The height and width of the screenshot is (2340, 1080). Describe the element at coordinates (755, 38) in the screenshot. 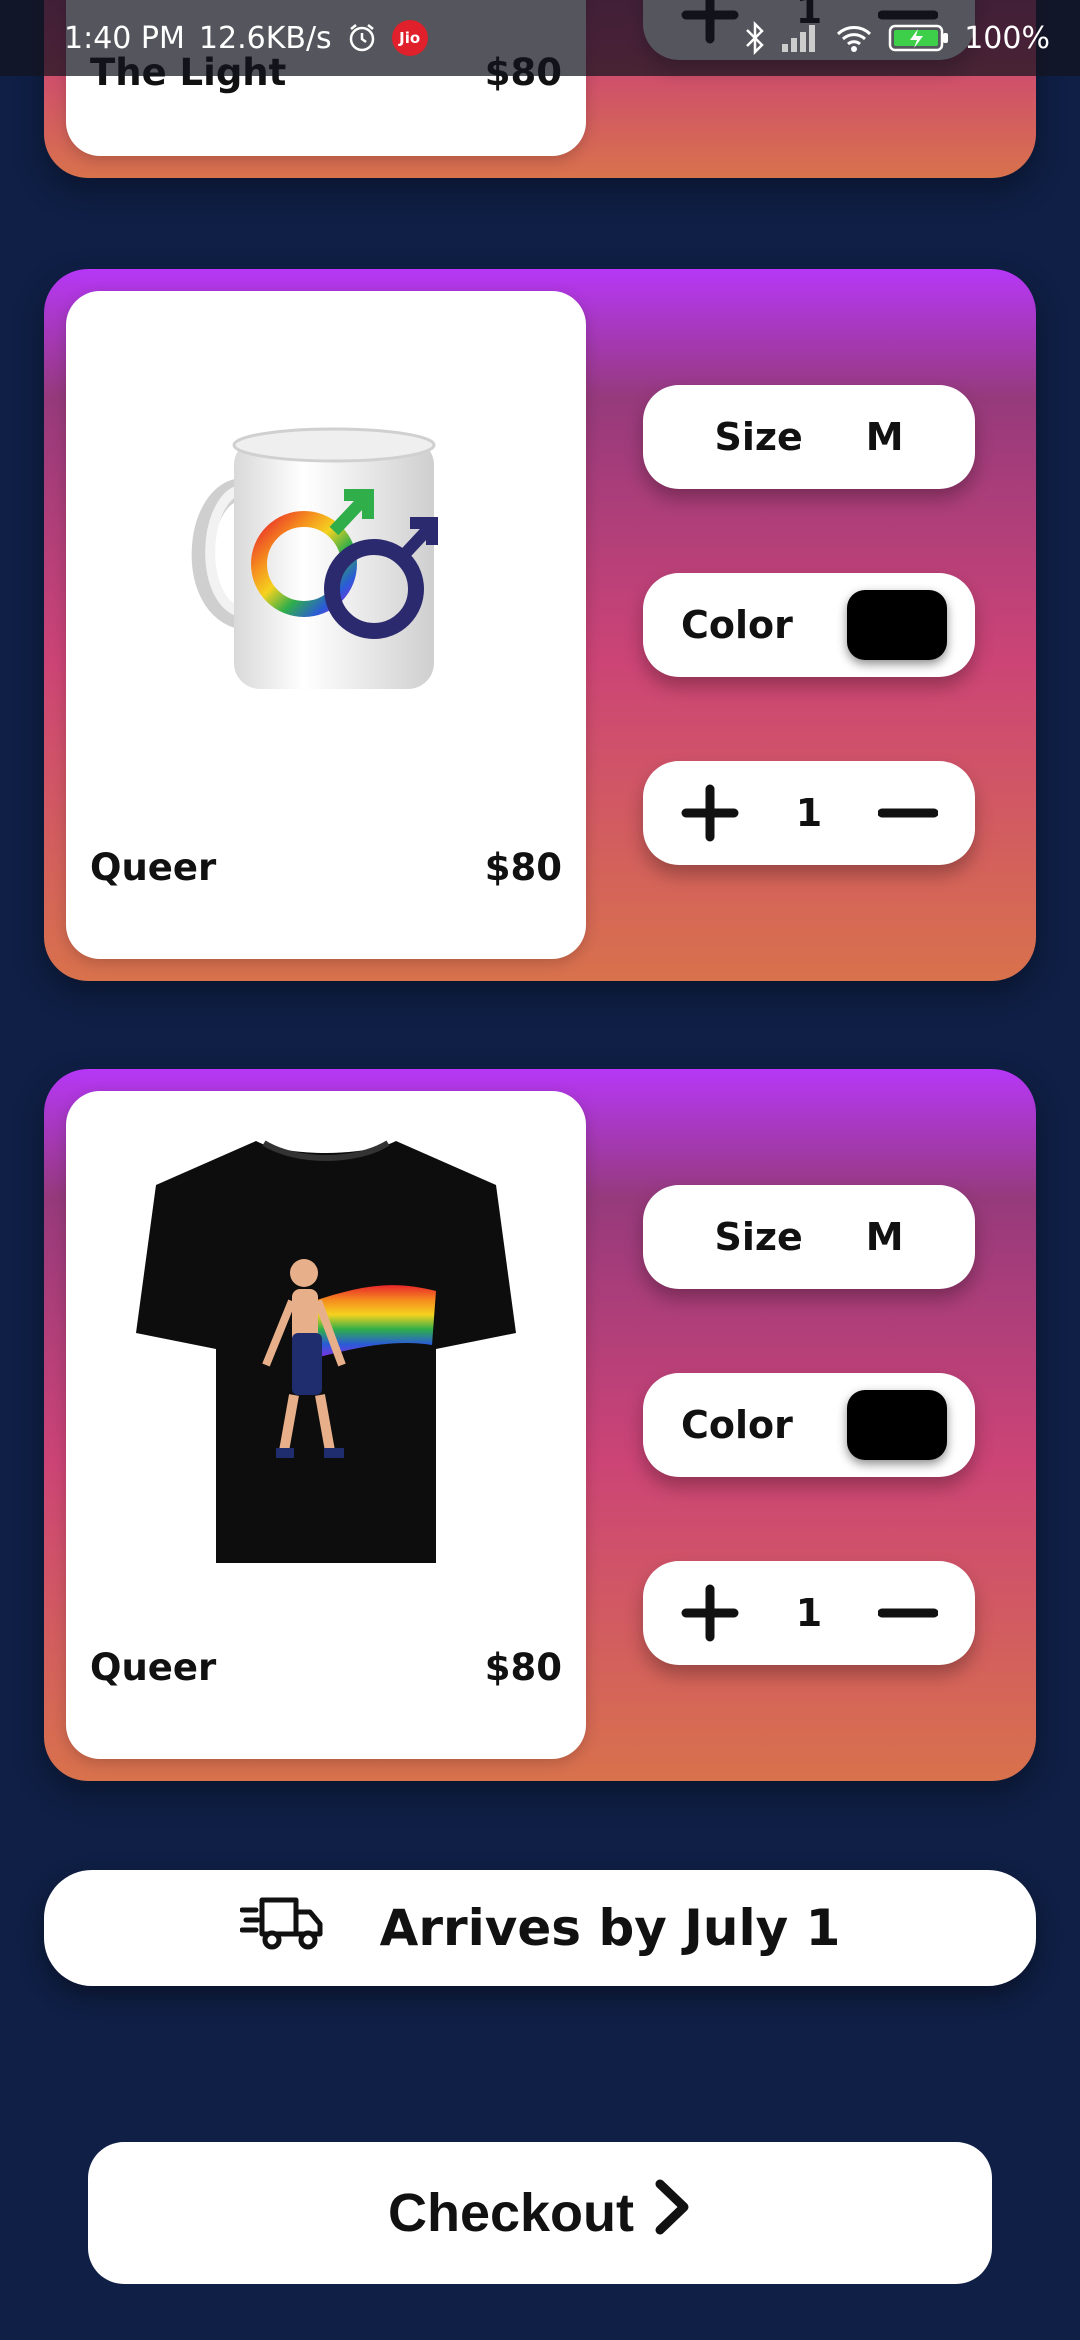

I see `bluetooth-icon` at that location.